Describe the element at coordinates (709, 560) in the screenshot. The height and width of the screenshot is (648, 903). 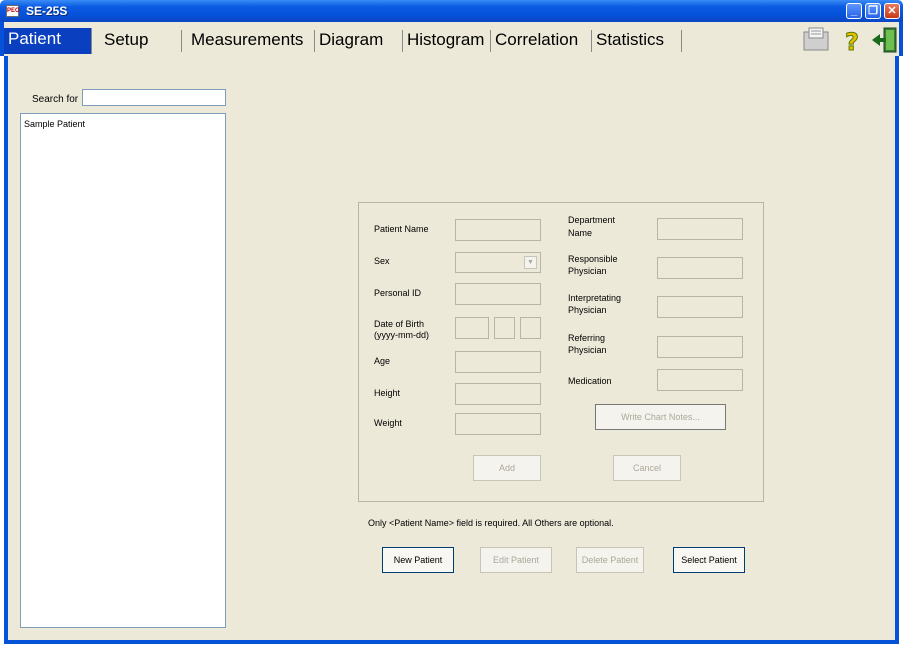
I see `select-patient-button: Select Patient` at that location.